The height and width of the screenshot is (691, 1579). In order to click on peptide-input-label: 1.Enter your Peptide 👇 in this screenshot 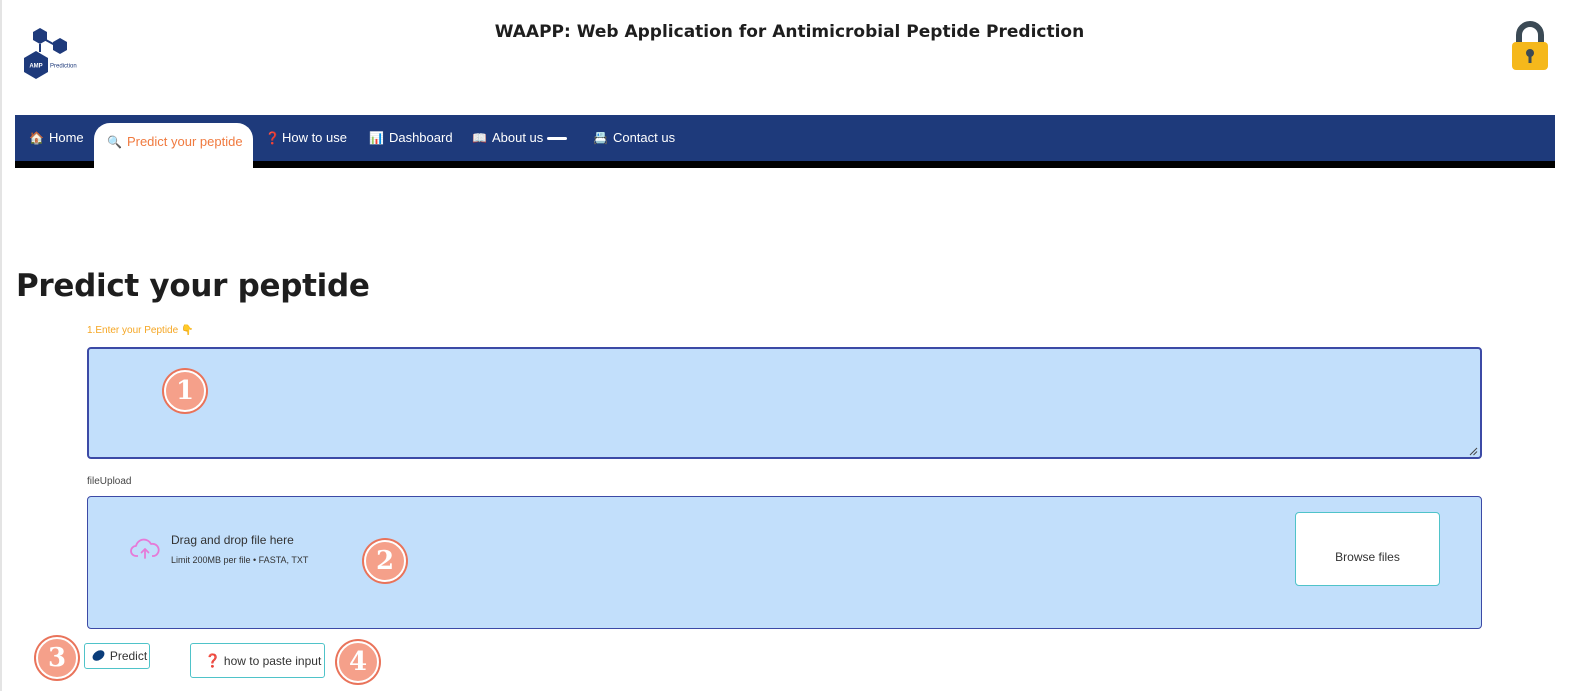, I will do `click(140, 330)`.